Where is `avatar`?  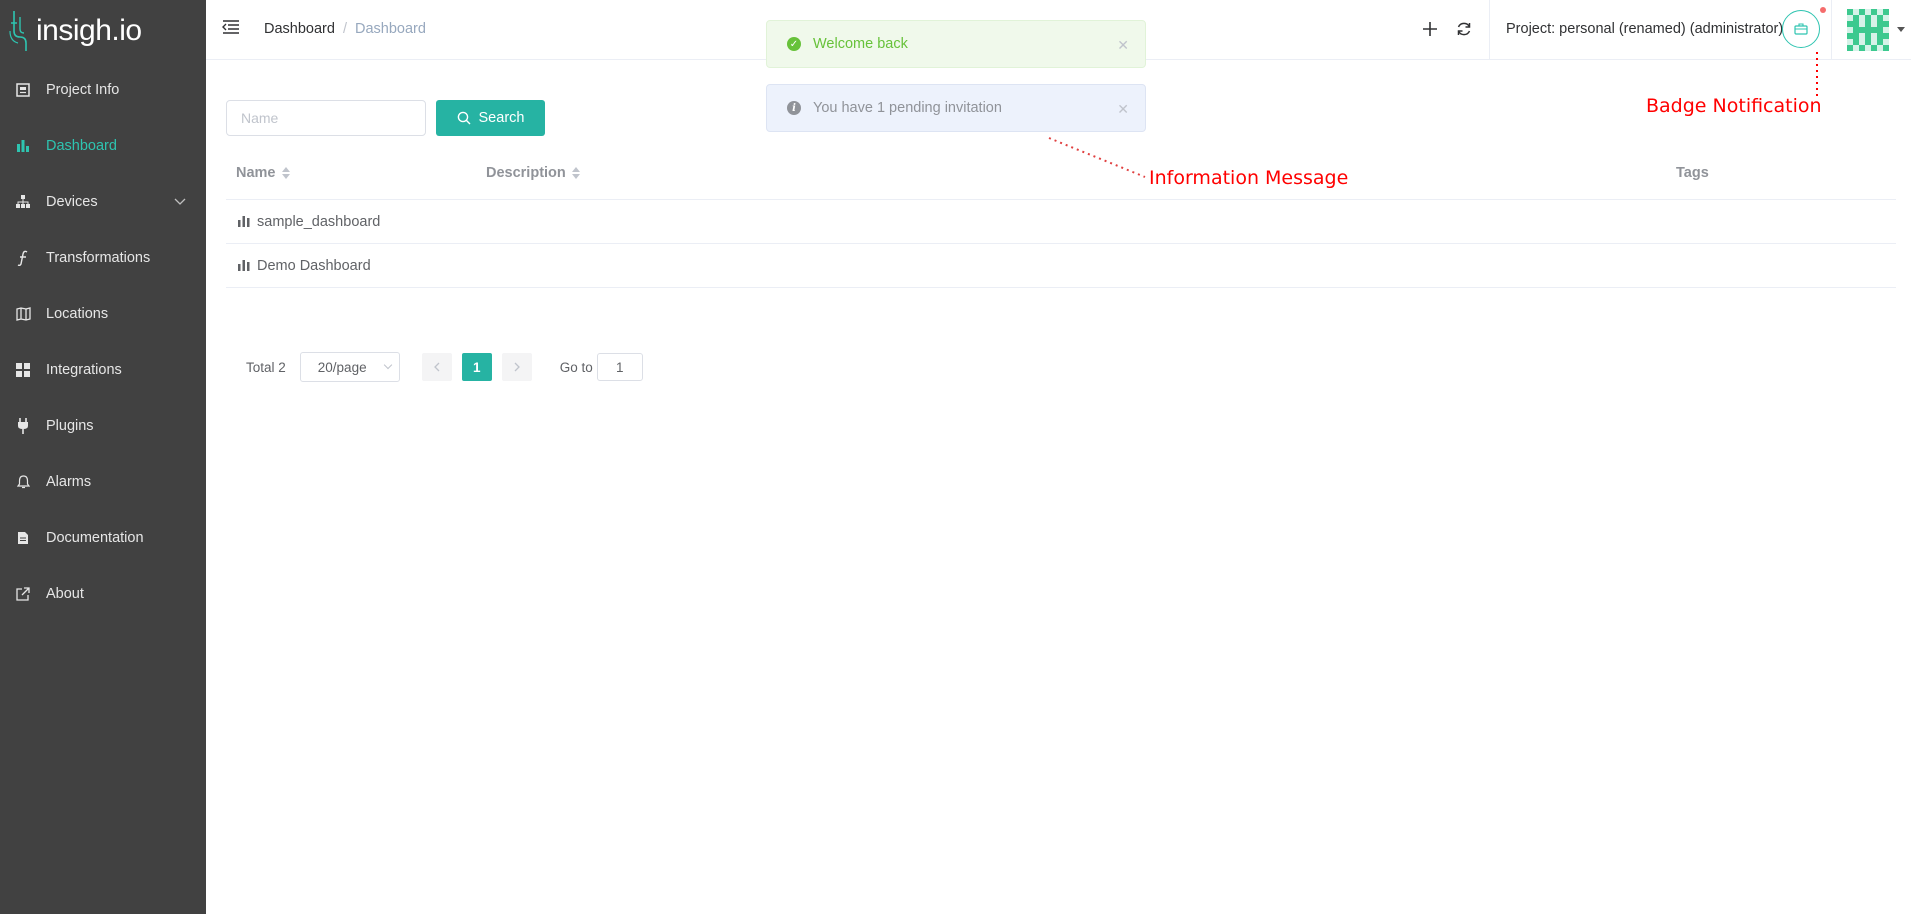 avatar is located at coordinates (1868, 30).